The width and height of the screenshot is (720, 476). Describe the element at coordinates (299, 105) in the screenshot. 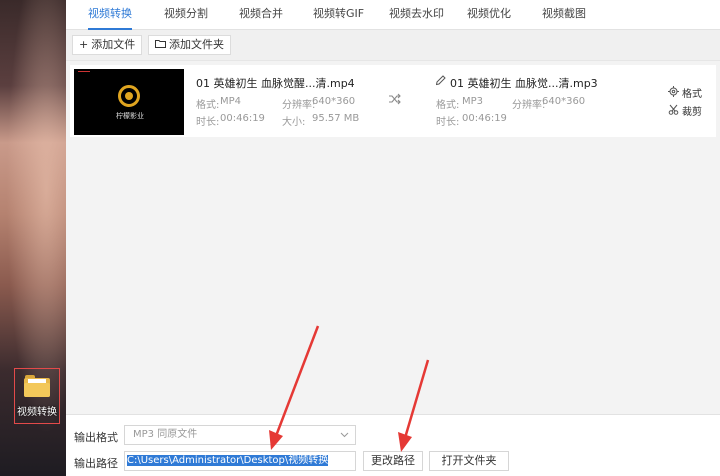

I see `source-resolution-label: 分辨率:` at that location.